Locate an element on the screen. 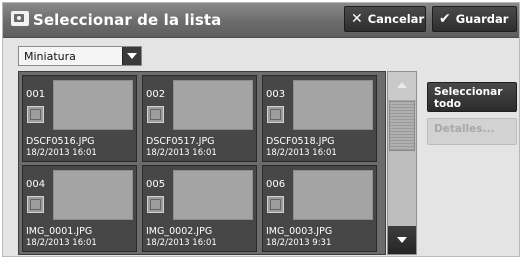 Image resolution: width=522 pixels, height=259 pixels. save-button: ✔ Guardar is located at coordinates (474, 19).